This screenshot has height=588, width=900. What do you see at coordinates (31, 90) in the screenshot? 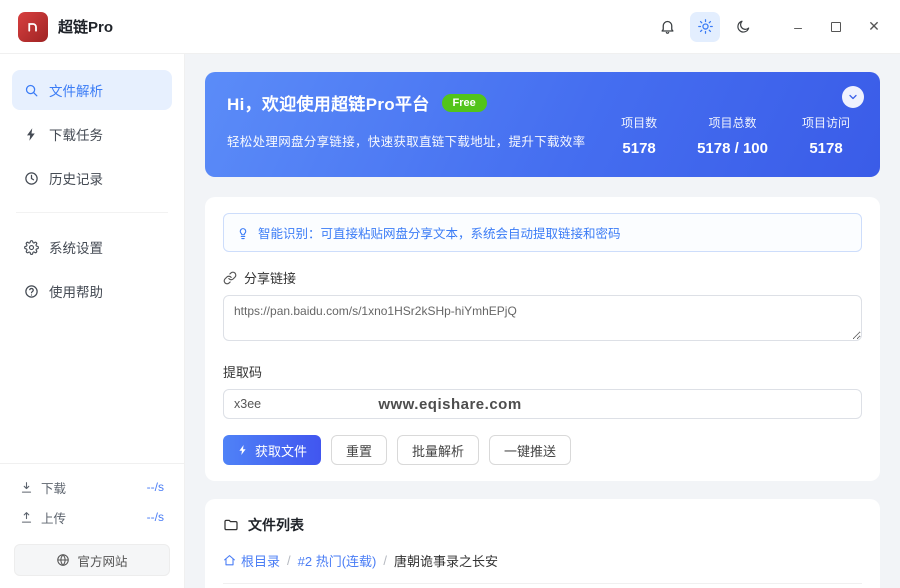
I see `search-icon` at bounding box center [31, 90].